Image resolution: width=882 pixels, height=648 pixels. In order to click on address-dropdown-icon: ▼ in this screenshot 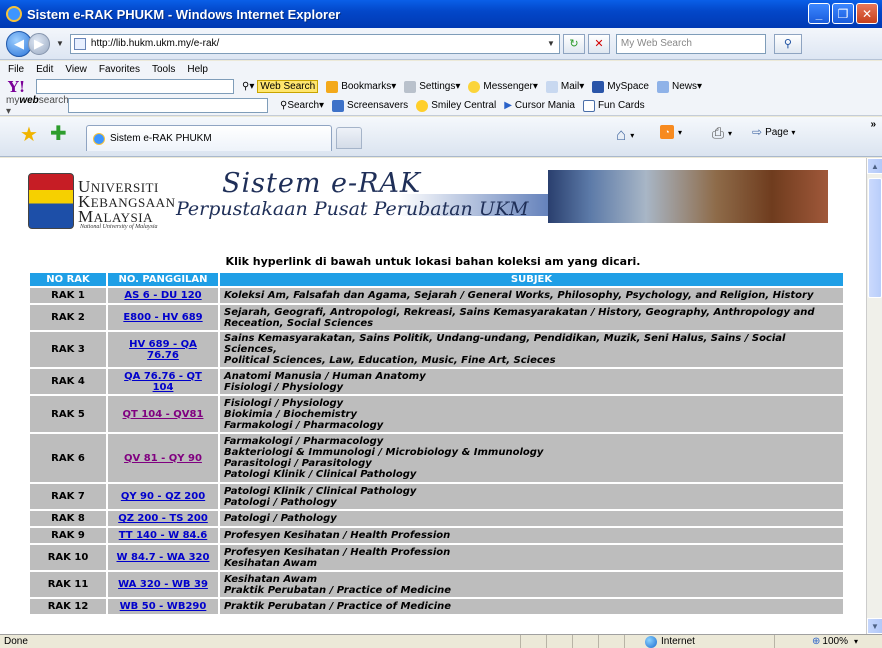, I will do `click(551, 43)`.